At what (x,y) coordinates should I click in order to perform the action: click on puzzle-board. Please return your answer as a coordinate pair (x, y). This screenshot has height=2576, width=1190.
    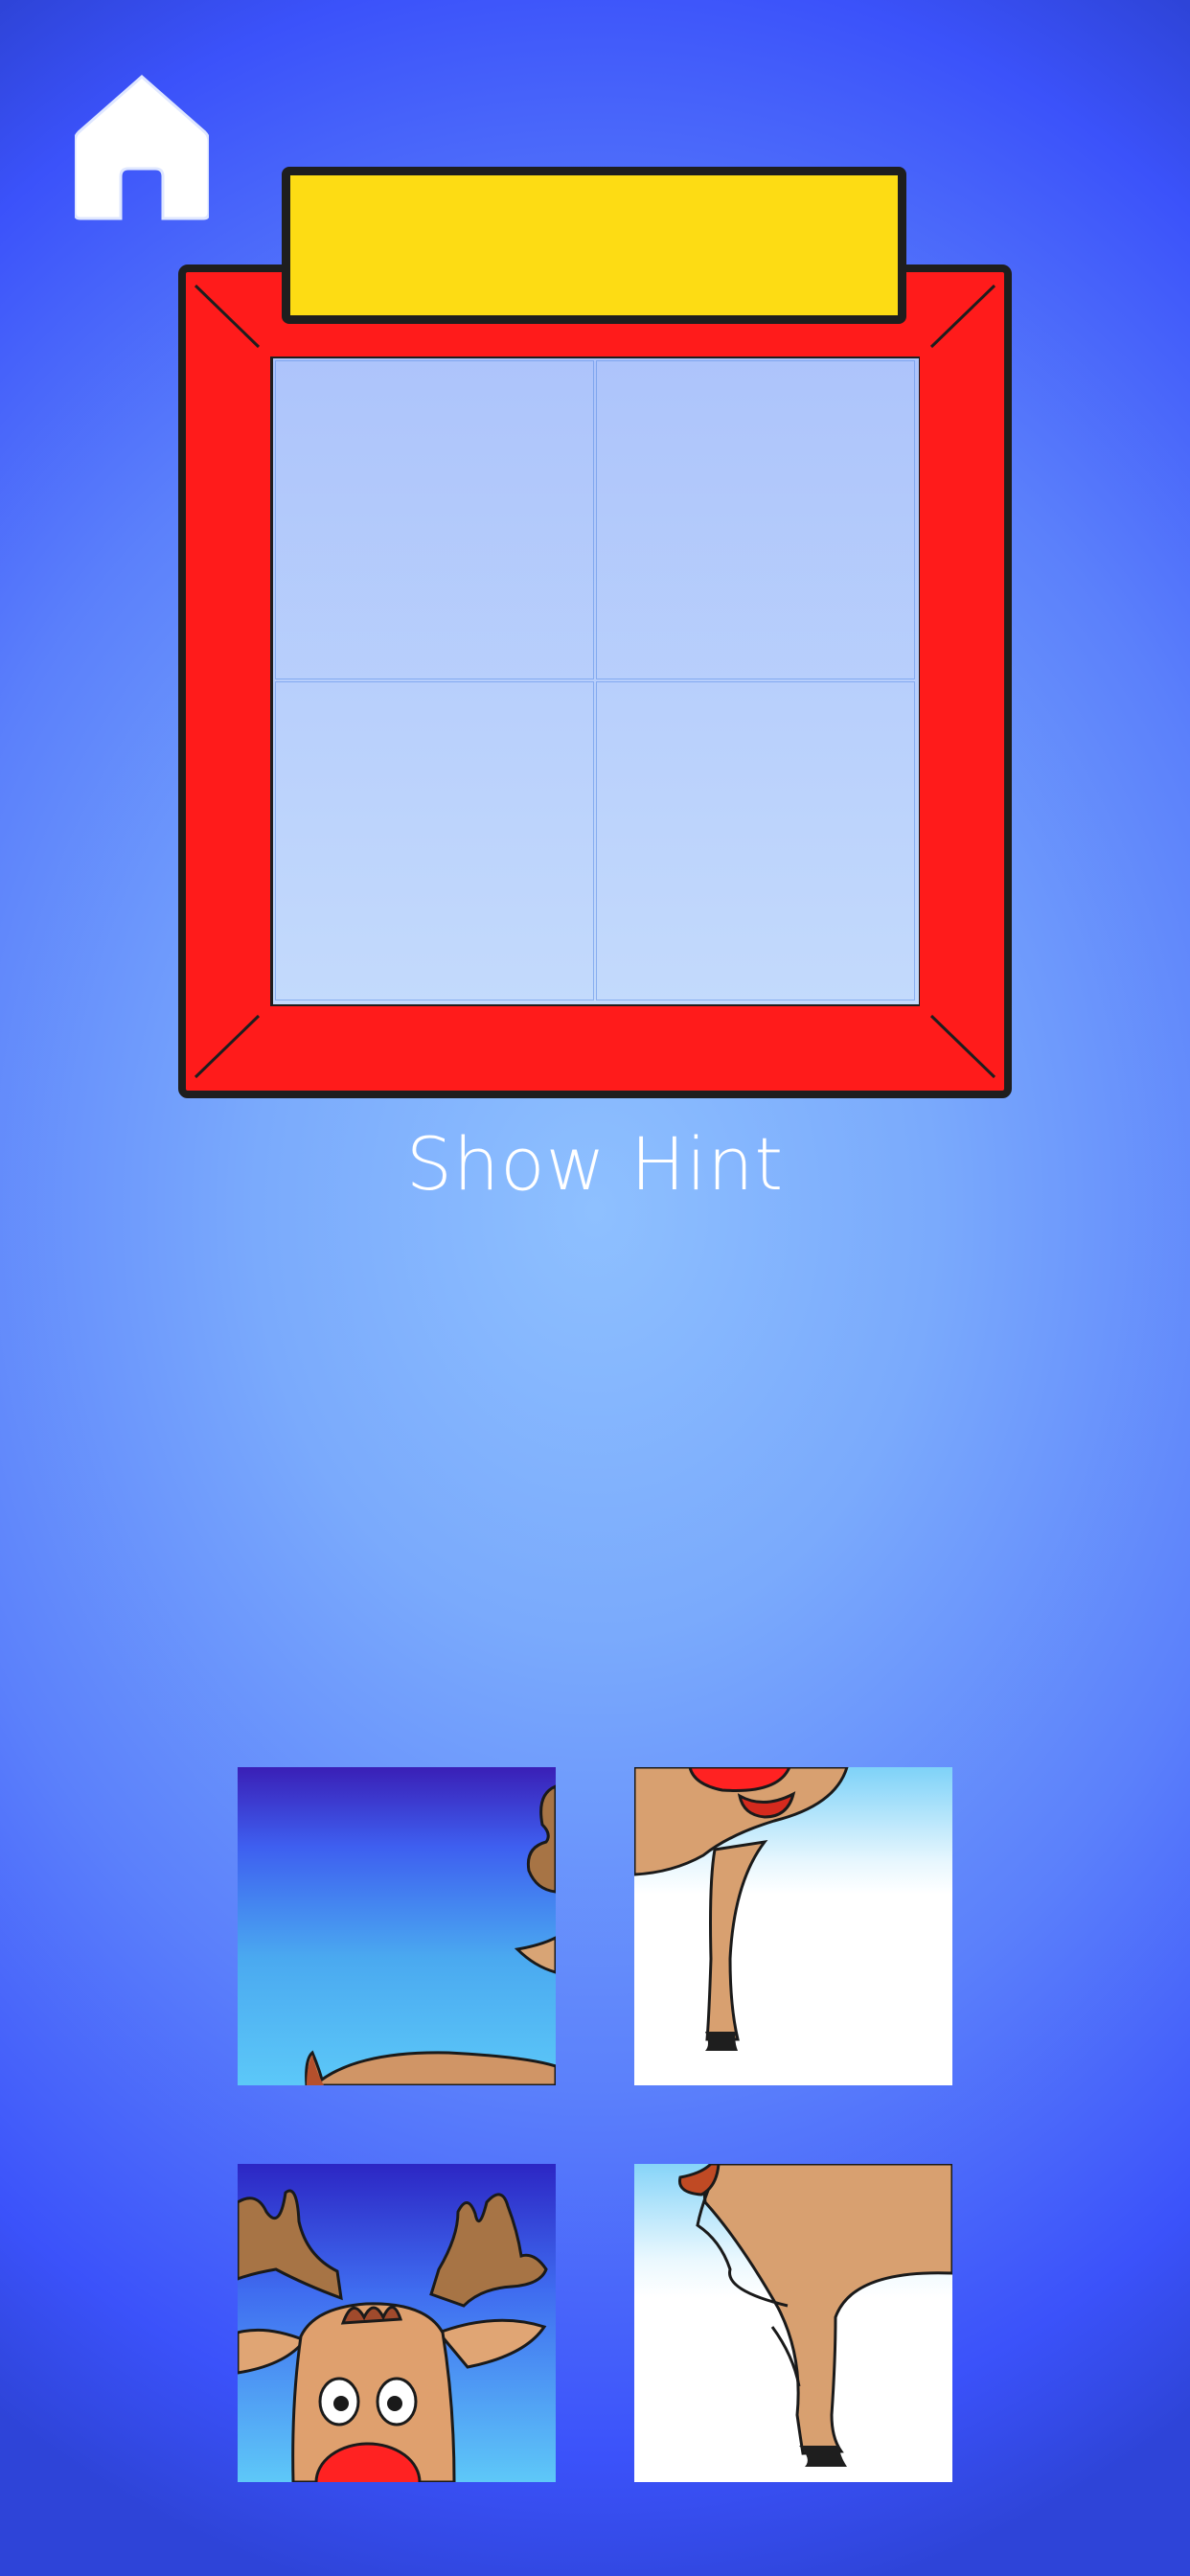
    Looking at the image, I should click on (596, 681).